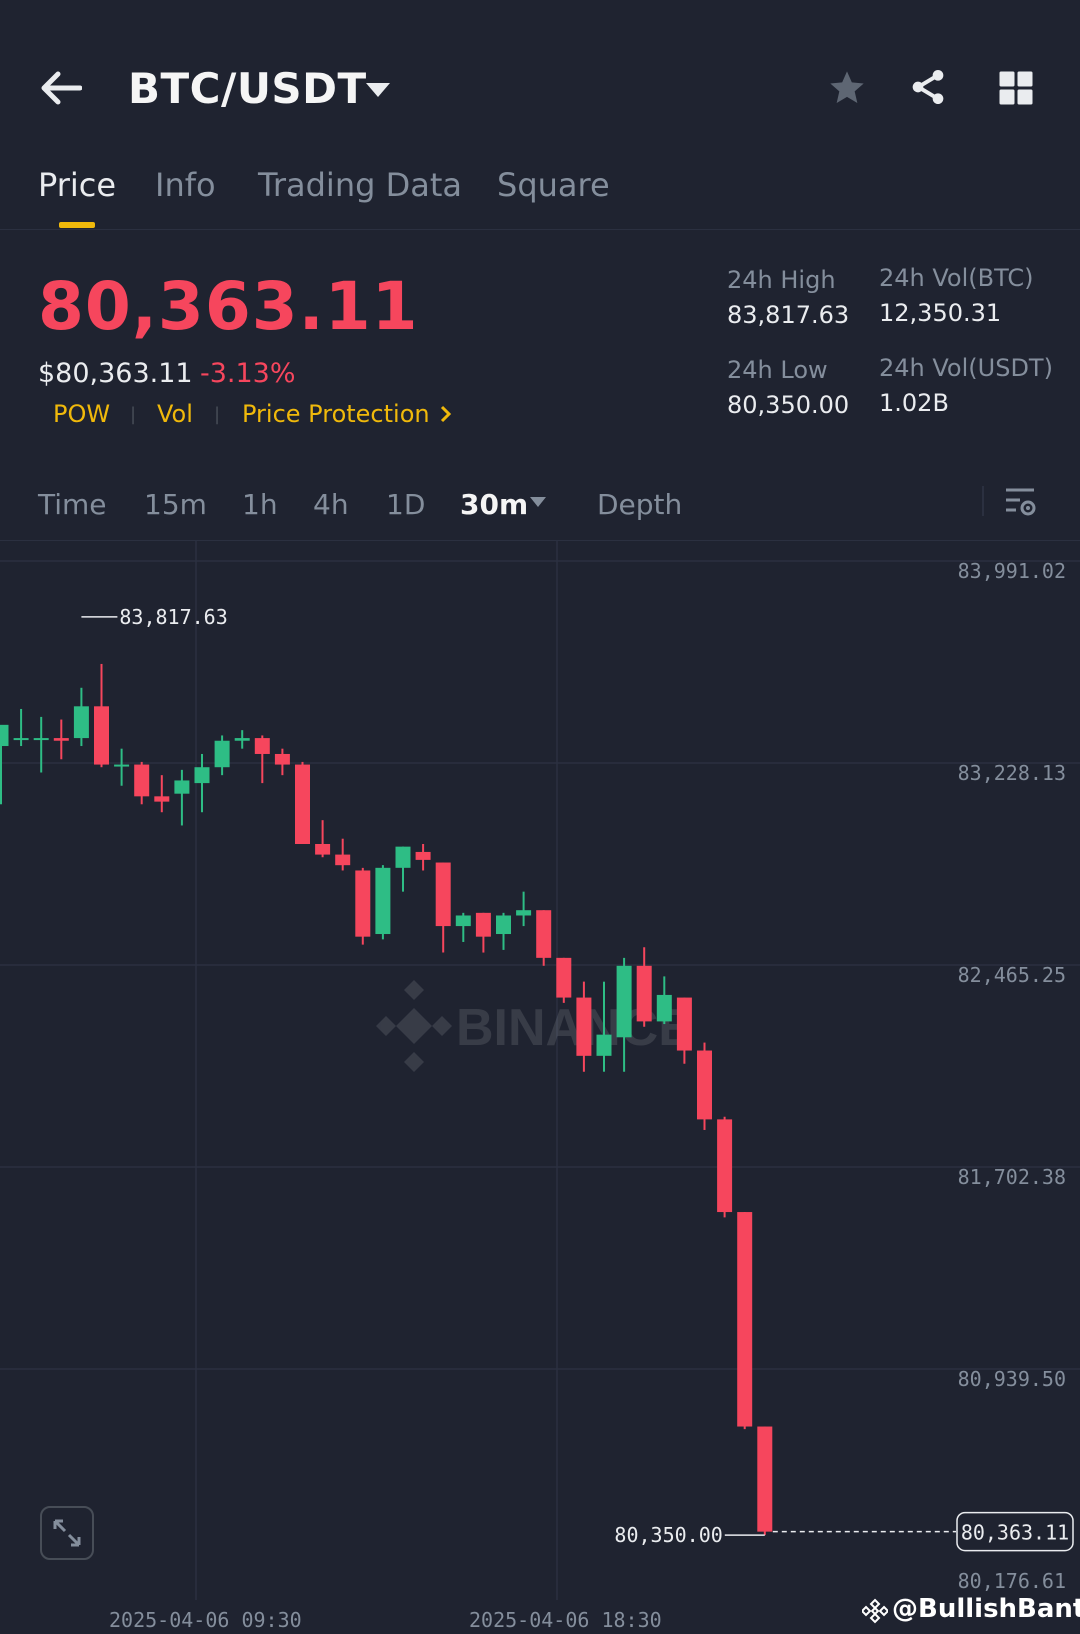 The height and width of the screenshot is (1634, 1080). I want to click on tag-pow: POW, so click(81, 414).